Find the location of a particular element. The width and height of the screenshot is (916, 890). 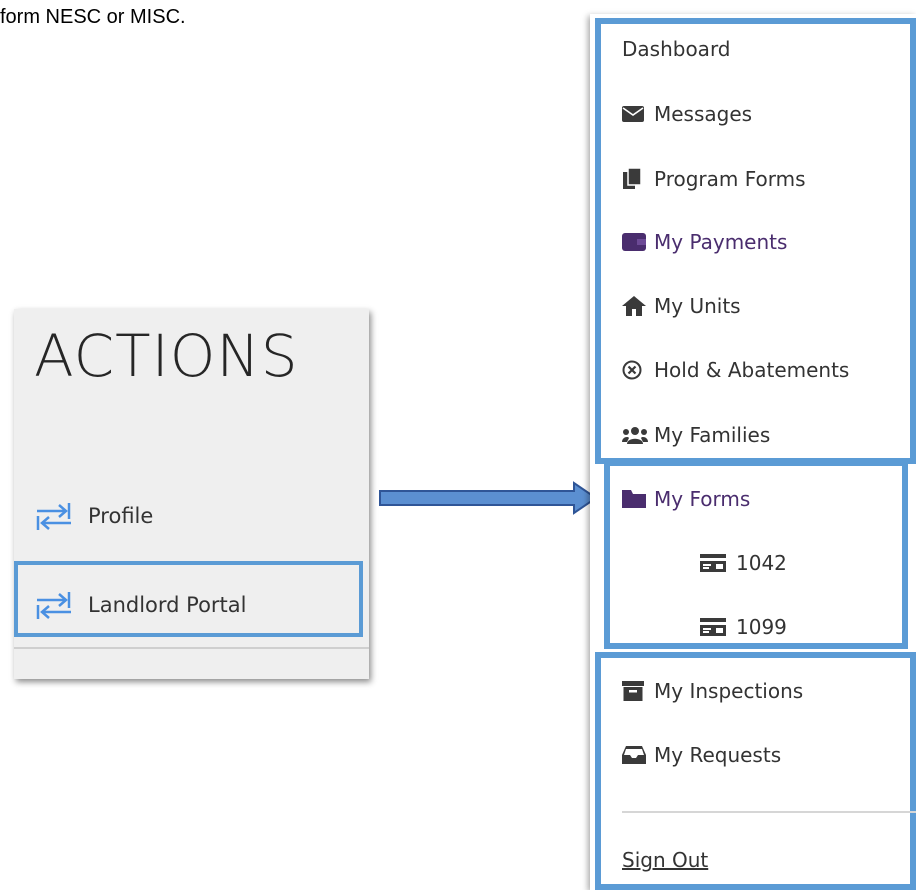

nav-item-label: Program Forms is located at coordinates (730, 179).